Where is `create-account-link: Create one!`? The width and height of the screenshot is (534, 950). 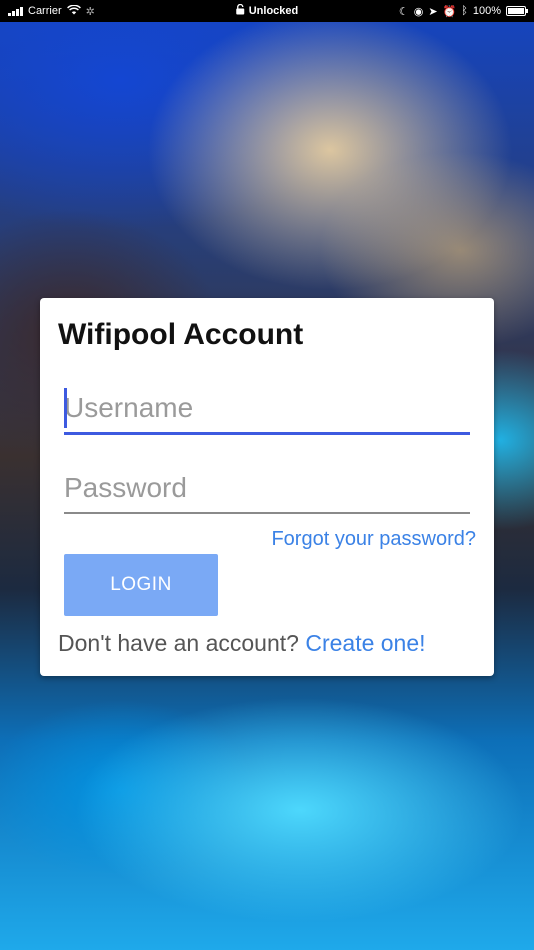 create-account-link: Create one! is located at coordinates (365, 643).